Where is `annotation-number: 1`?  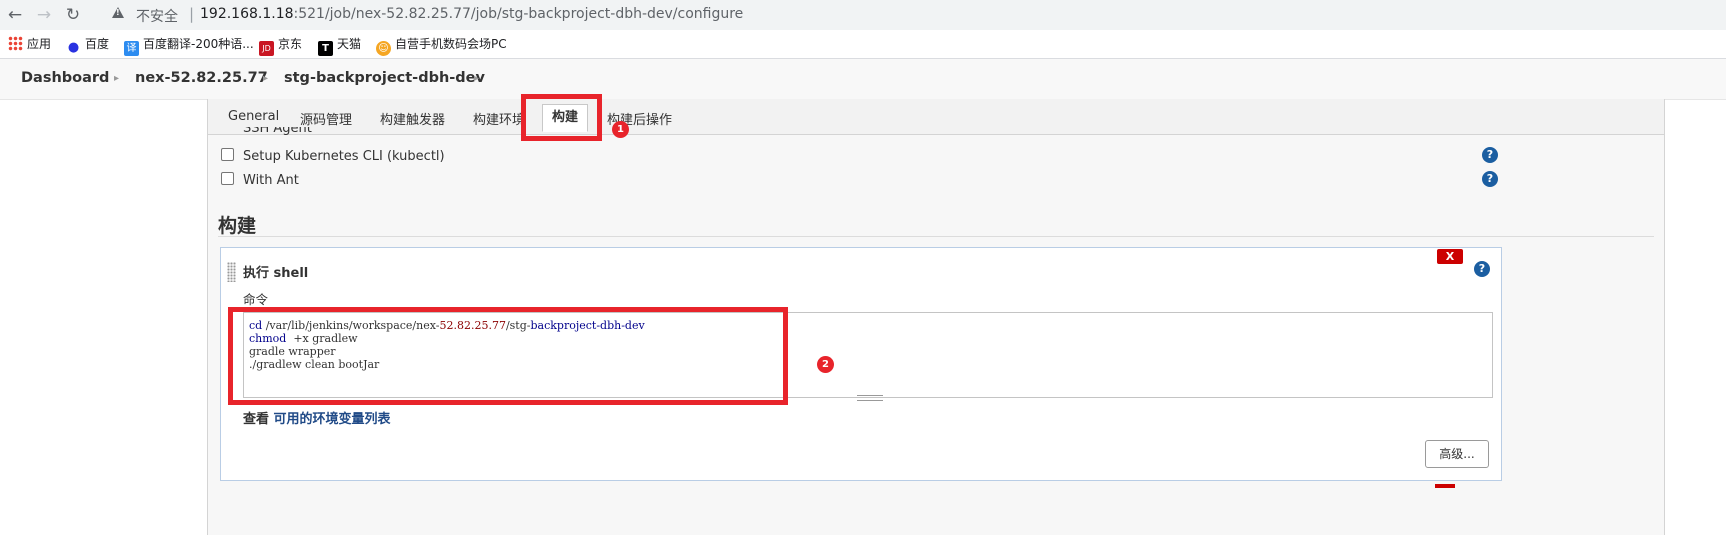 annotation-number: 1 is located at coordinates (620, 129).